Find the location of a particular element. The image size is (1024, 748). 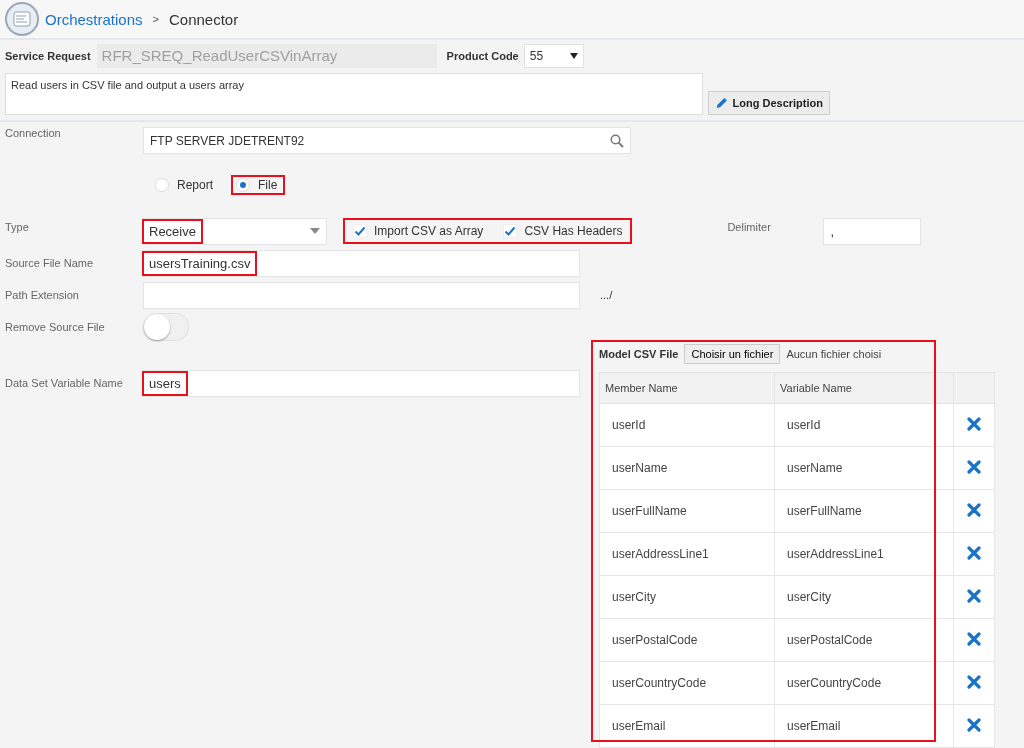

choose-file-button: Choisir un fichier is located at coordinates (732, 354).